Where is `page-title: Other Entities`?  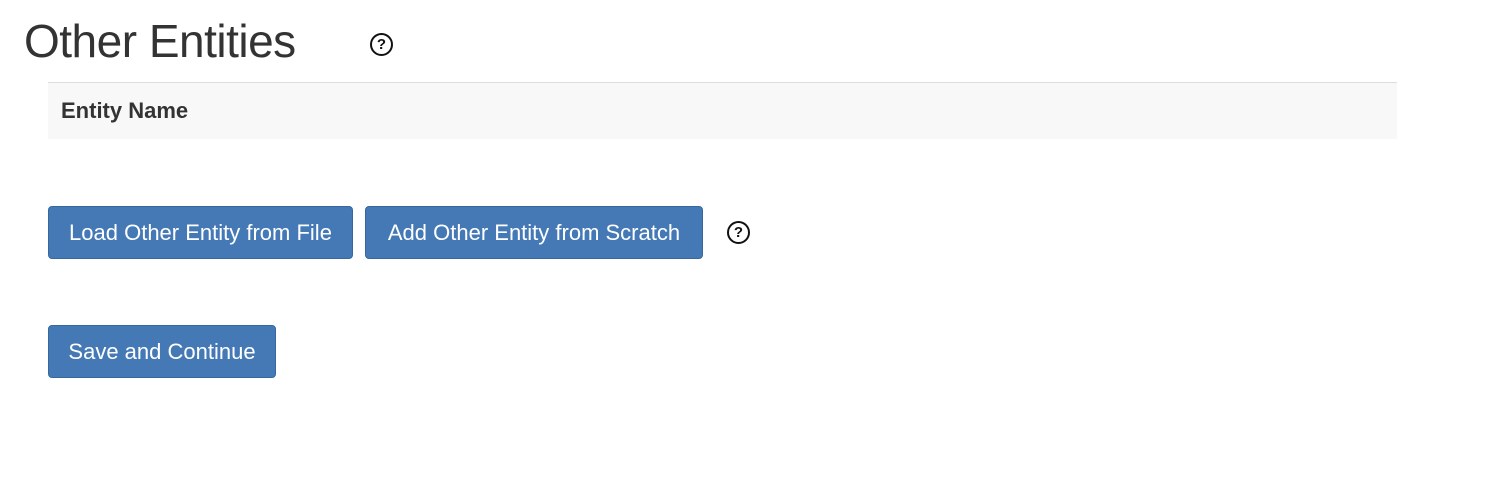 page-title: Other Entities is located at coordinates (160, 41).